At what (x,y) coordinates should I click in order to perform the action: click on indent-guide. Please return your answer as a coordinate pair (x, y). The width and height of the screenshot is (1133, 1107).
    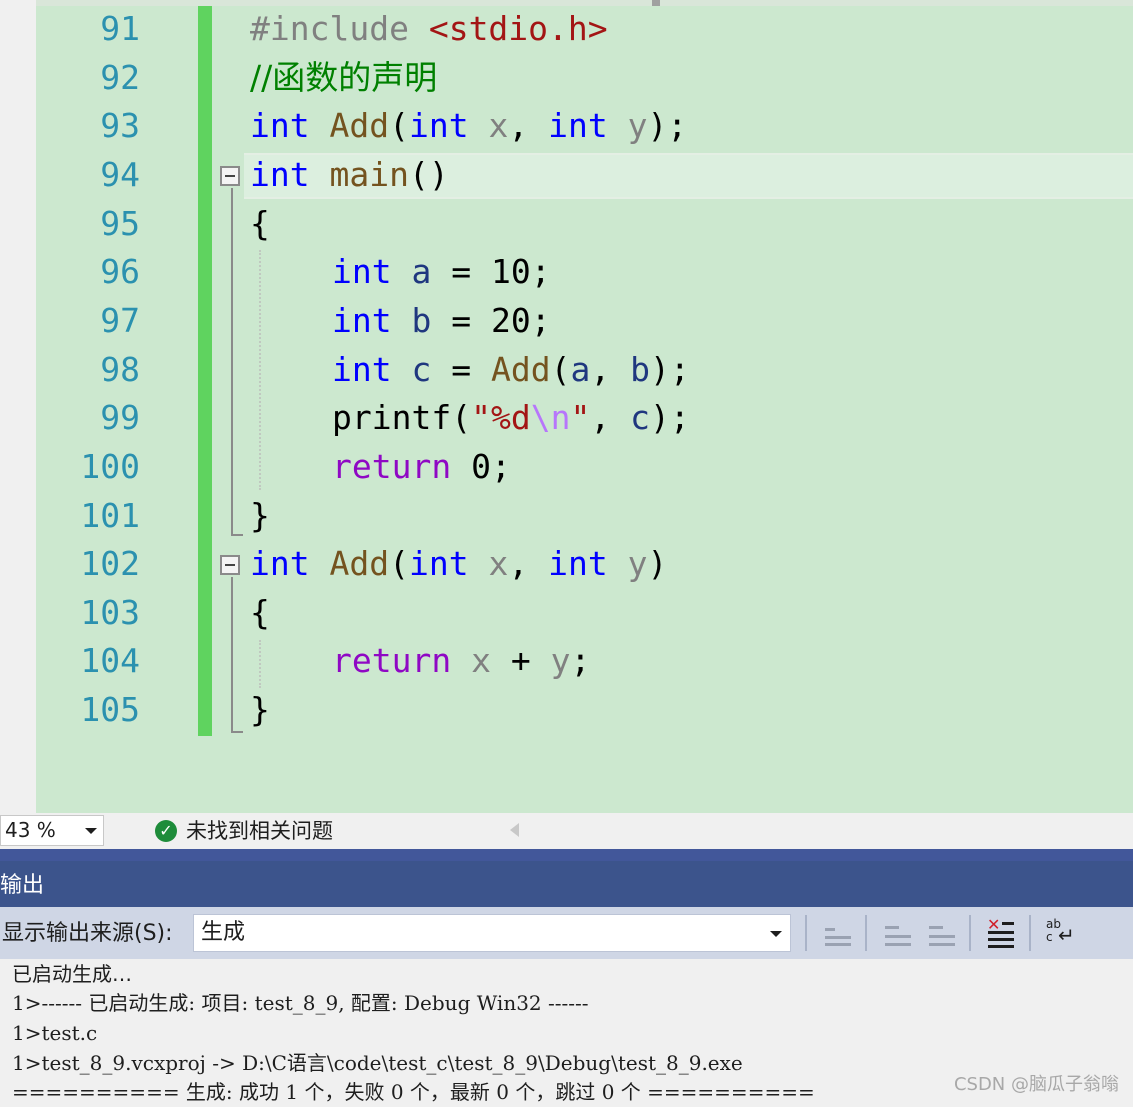
    Looking at the image, I should click on (260, 664).